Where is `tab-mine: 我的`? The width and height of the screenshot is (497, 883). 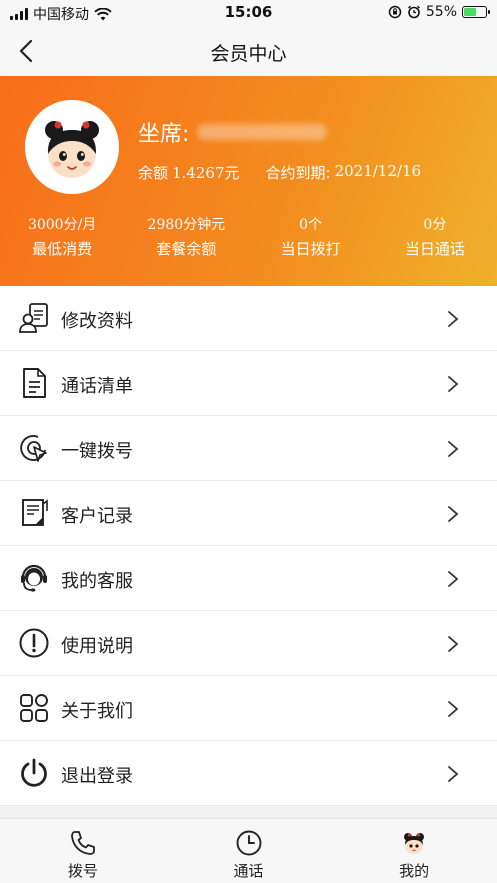
tab-mine: 我的 is located at coordinates (414, 851).